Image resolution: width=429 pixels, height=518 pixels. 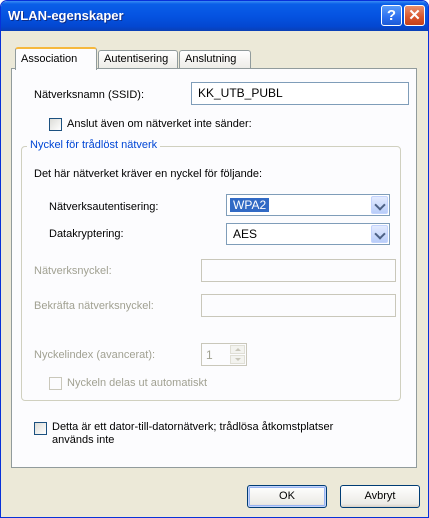 What do you see at coordinates (55, 383) in the screenshot?
I see `auto-key-checkbox` at bounding box center [55, 383].